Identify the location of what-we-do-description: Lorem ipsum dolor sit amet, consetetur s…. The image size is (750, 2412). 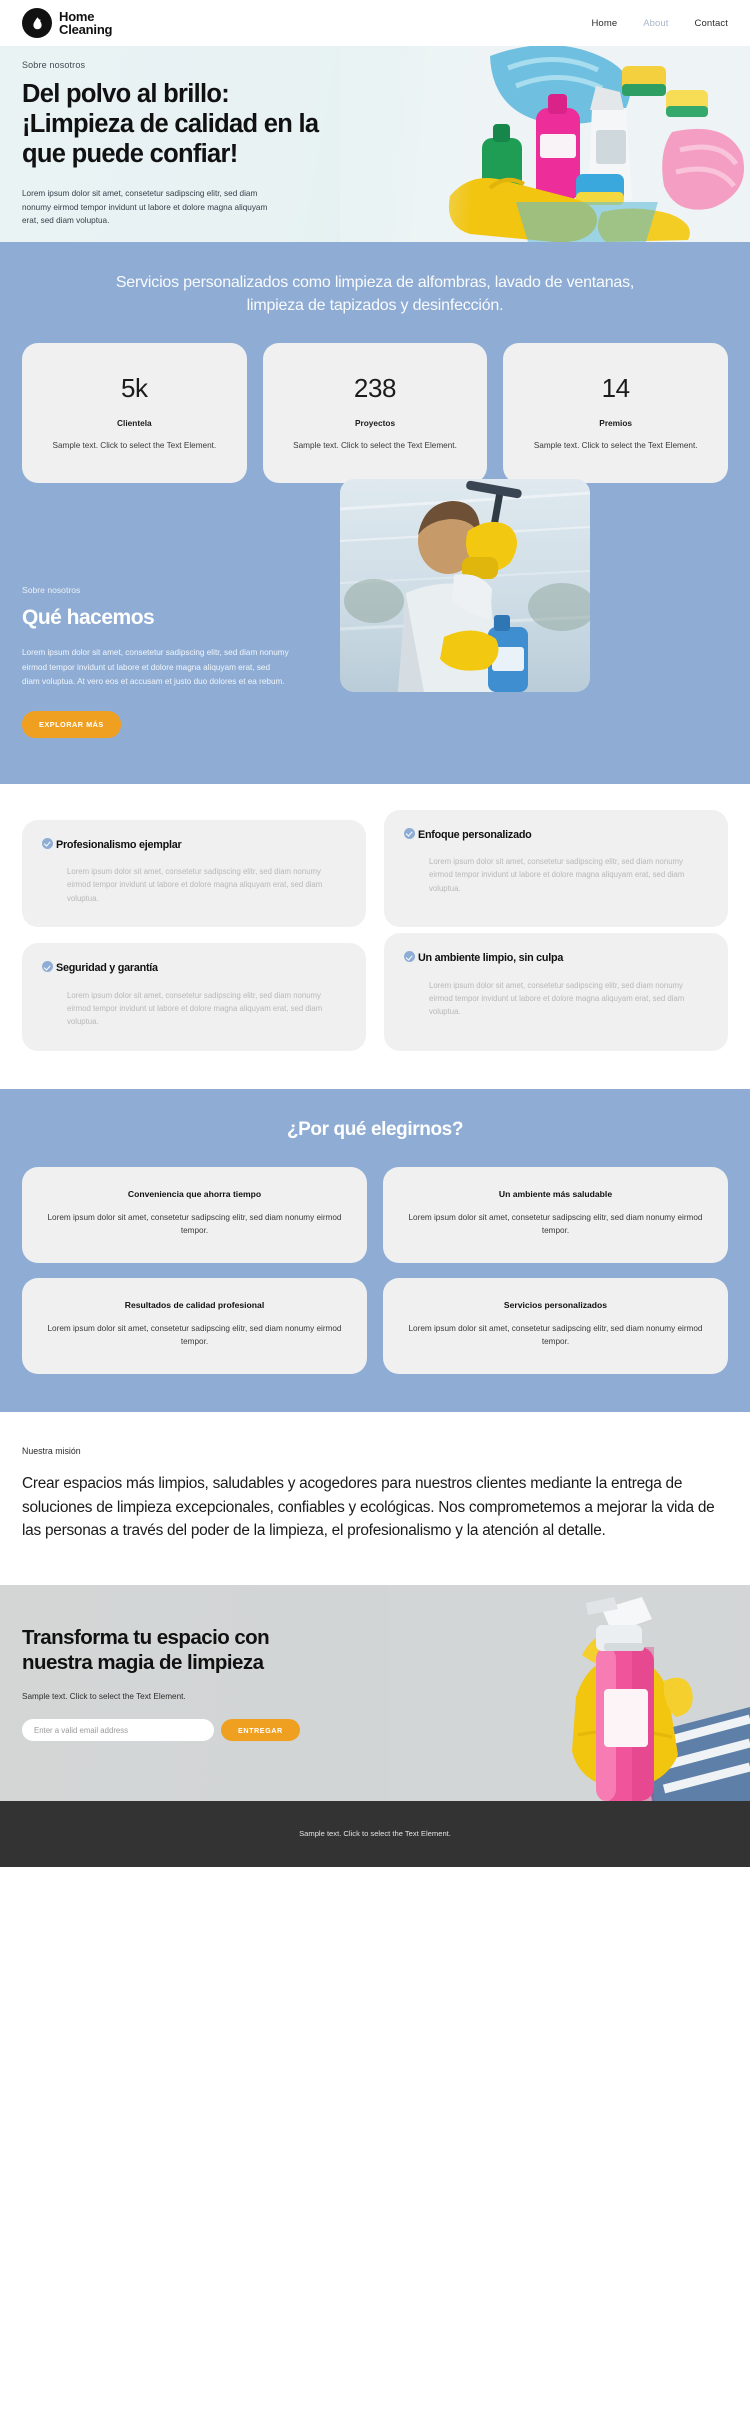
(155, 667).